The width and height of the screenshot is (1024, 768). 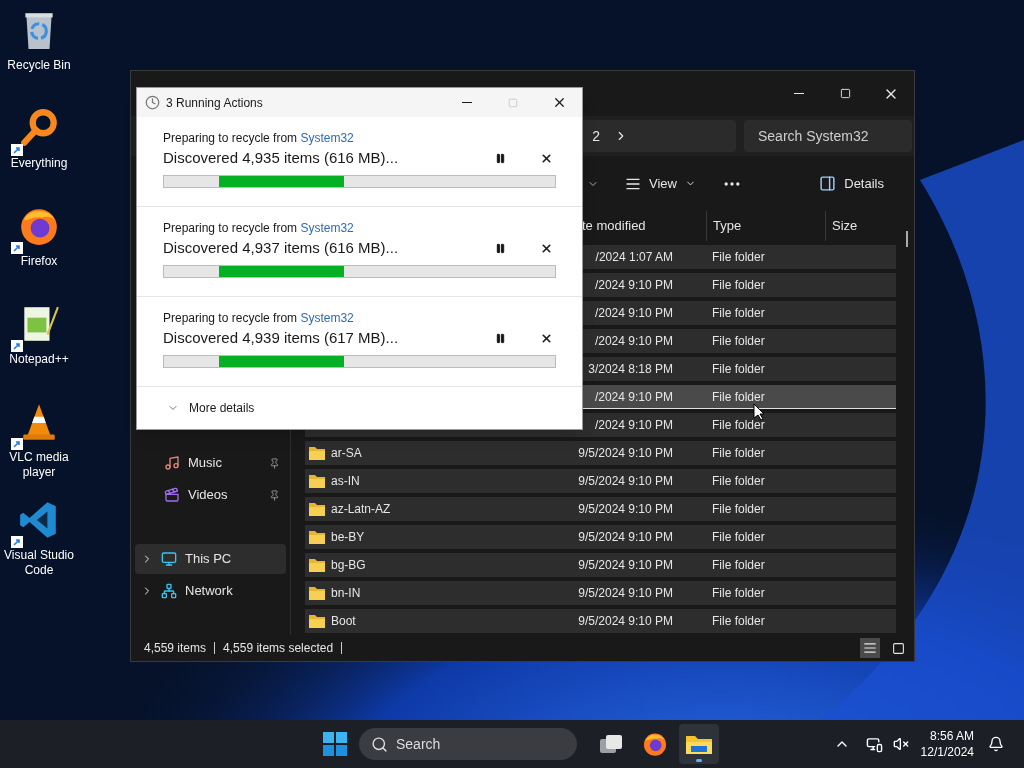 What do you see at coordinates (39, 253) in the screenshot?
I see `desktop-shortcut: Firefox` at bounding box center [39, 253].